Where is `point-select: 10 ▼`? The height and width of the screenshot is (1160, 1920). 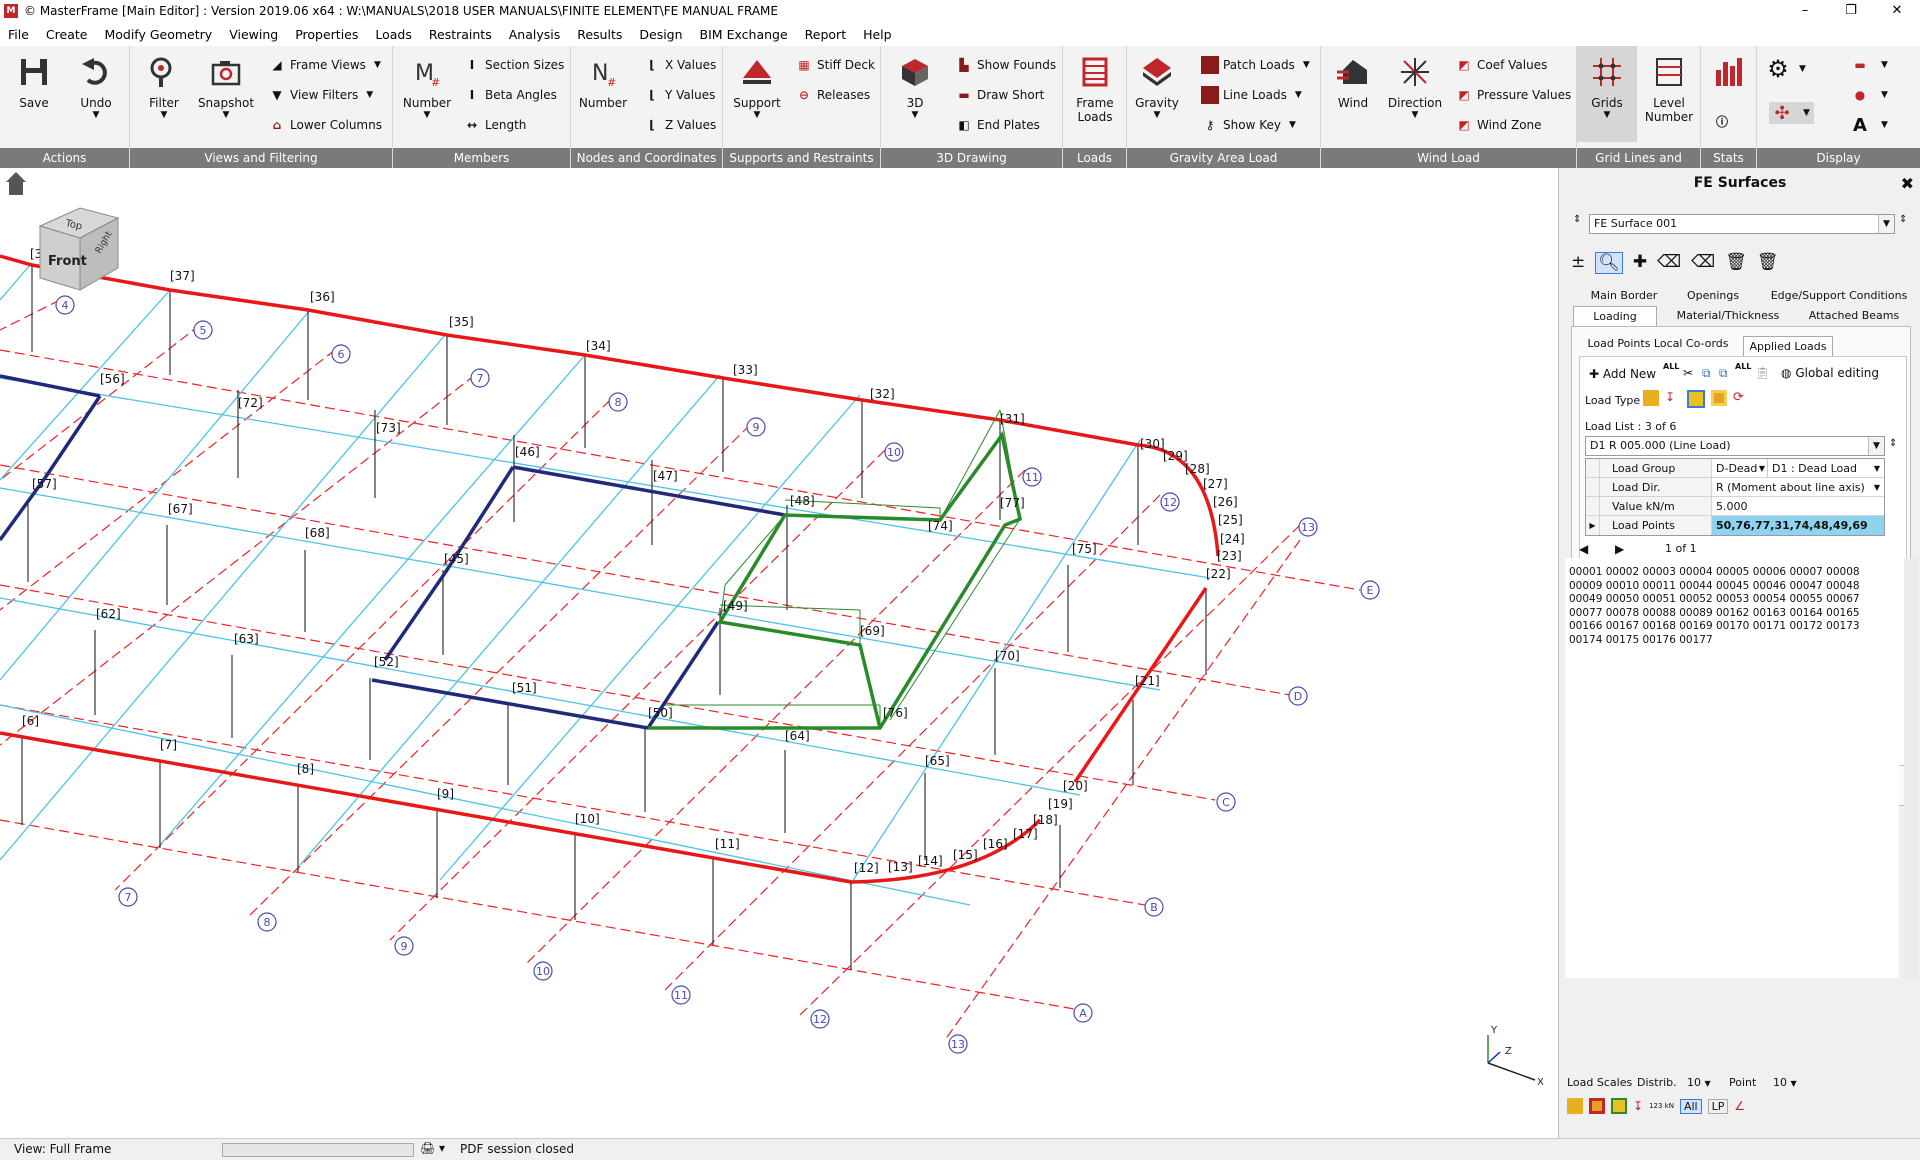
point-select: 10 ▼ is located at coordinates (1785, 1082).